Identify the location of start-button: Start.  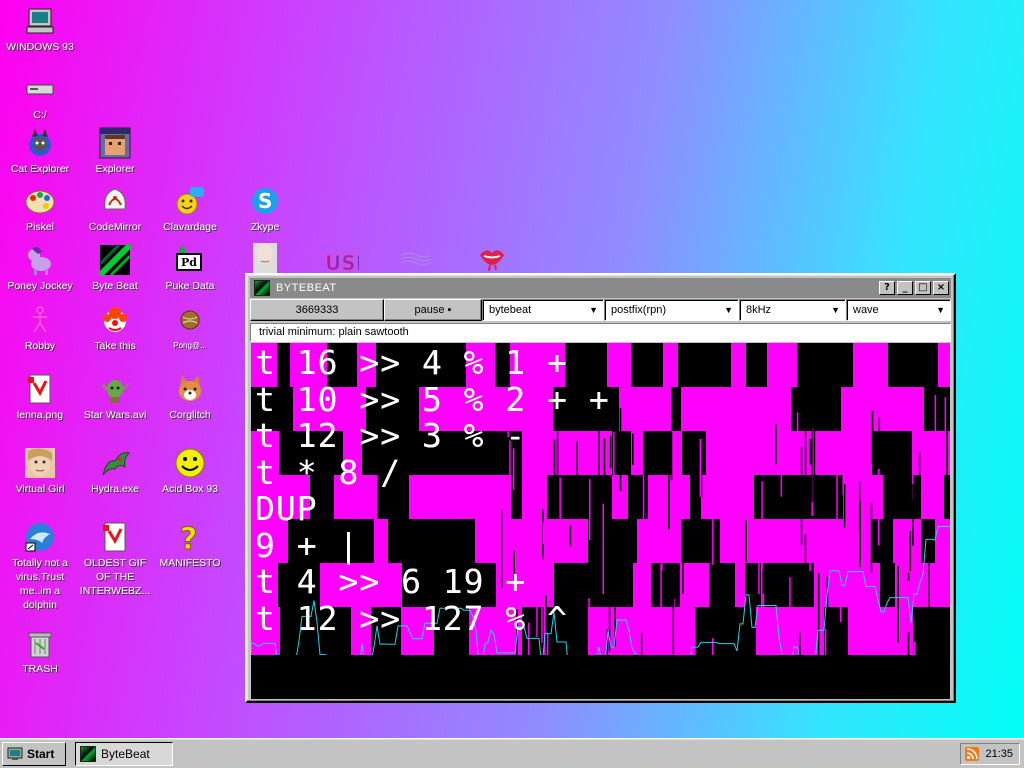
(34, 754).